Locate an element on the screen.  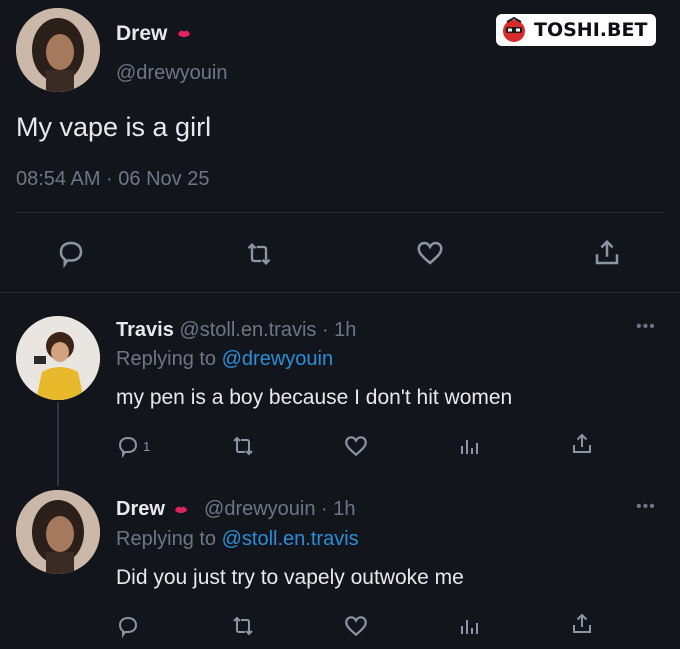
tweet-text: My vape is a girl is located at coordinates (114, 127).